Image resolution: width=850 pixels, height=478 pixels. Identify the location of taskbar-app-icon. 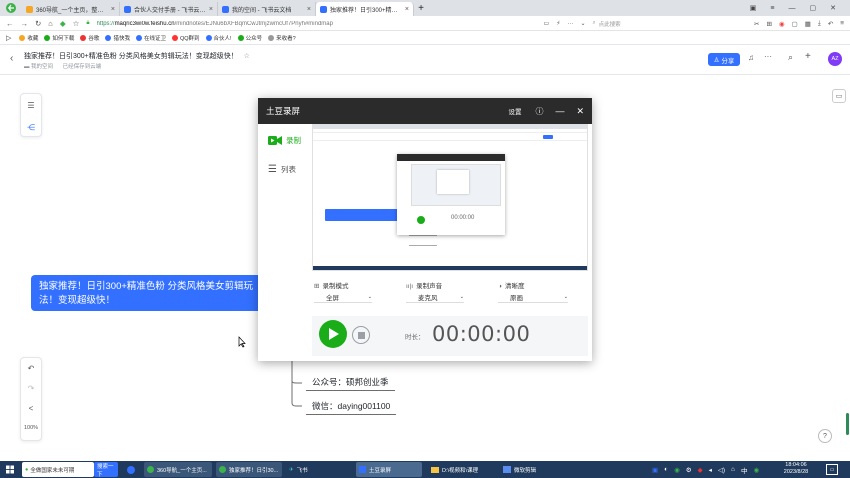
(131, 469).